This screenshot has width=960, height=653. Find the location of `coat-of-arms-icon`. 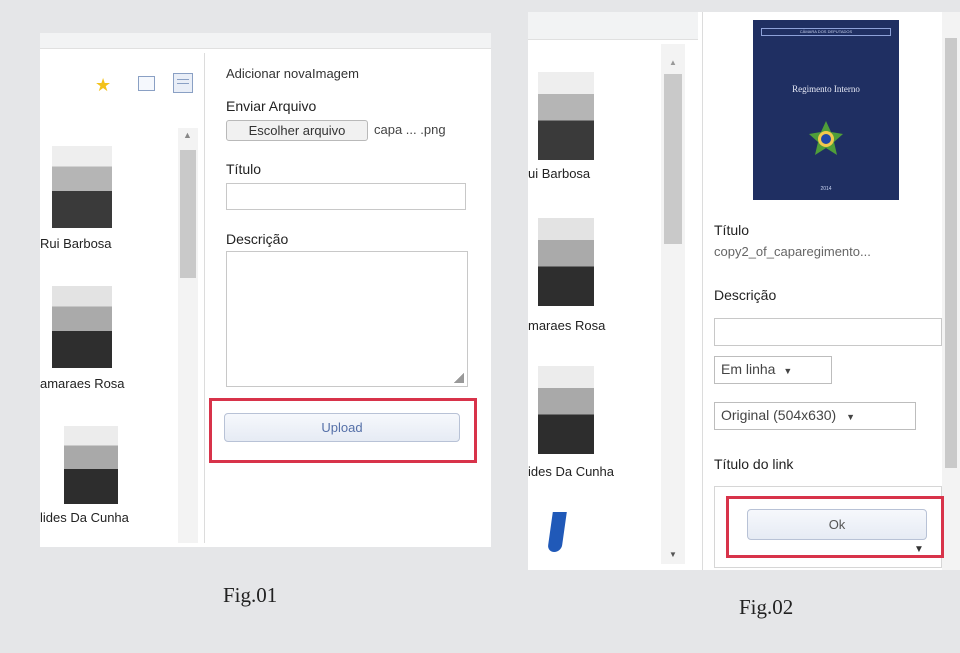

coat-of-arms-icon is located at coordinates (826, 138).